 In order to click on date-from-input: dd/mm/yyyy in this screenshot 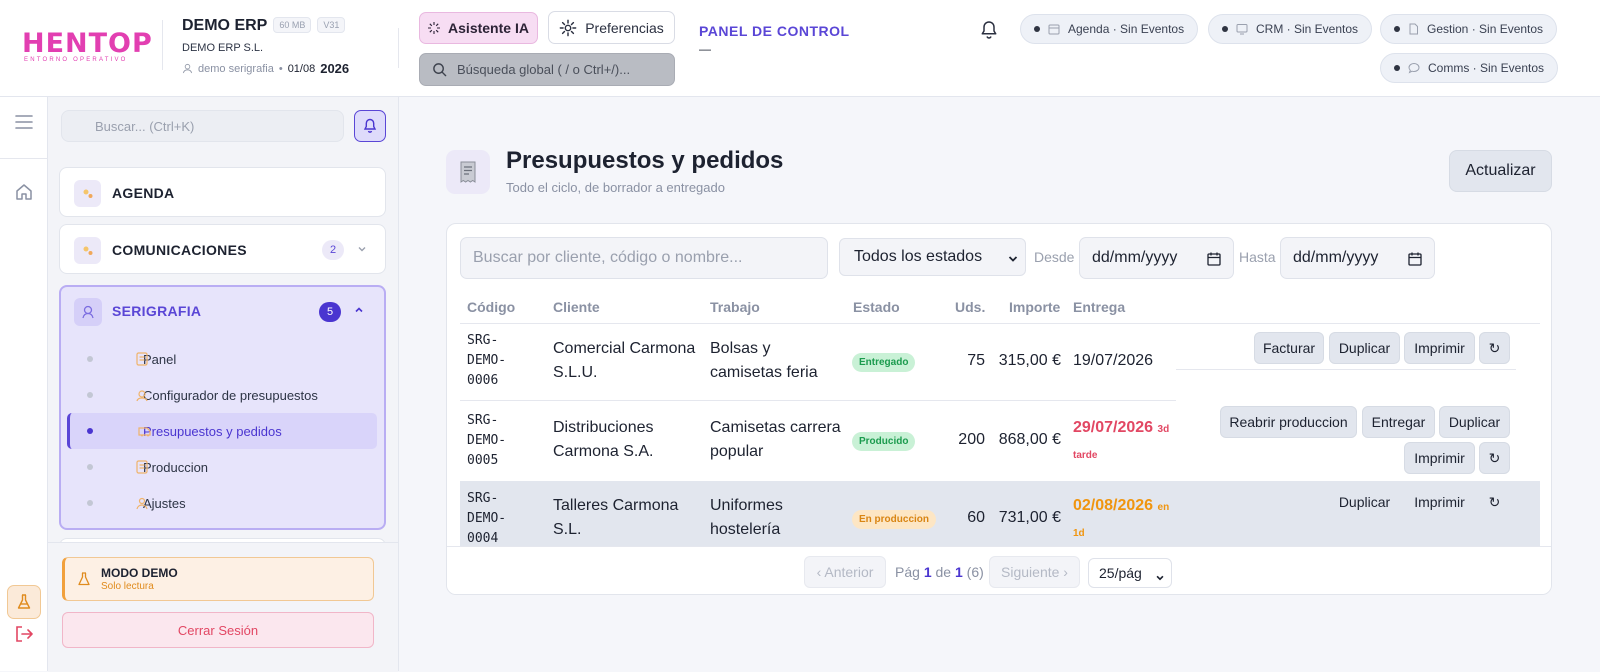, I will do `click(1156, 258)`.